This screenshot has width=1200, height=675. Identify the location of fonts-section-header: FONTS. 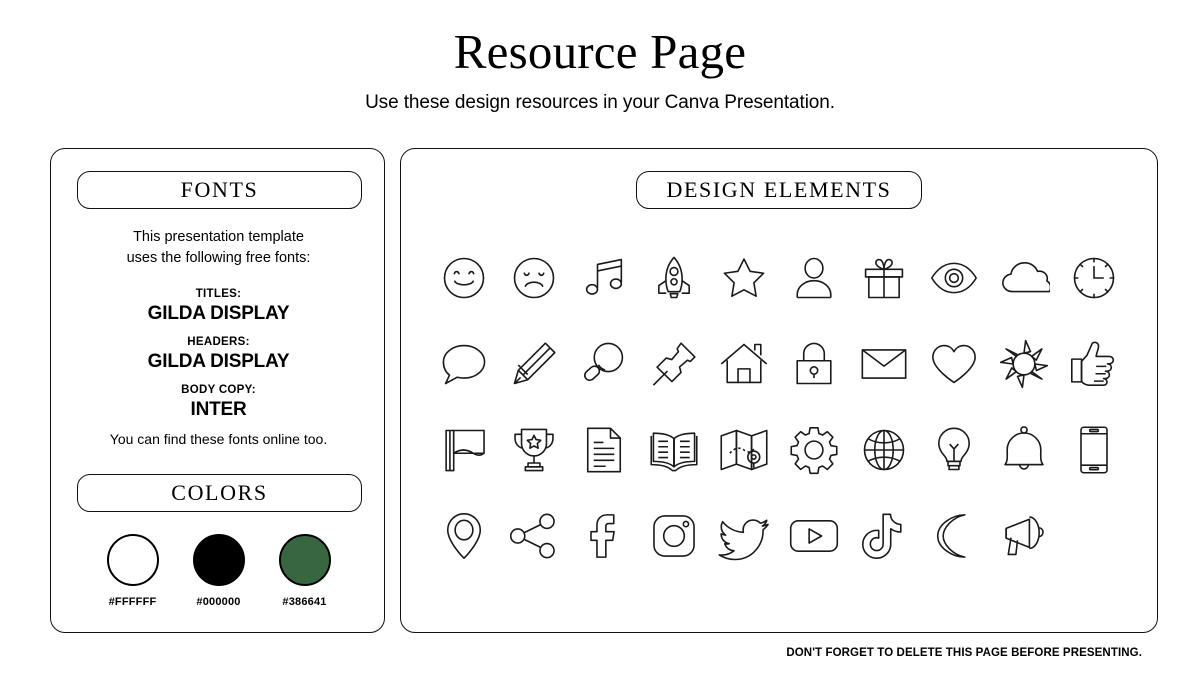
(219, 190).